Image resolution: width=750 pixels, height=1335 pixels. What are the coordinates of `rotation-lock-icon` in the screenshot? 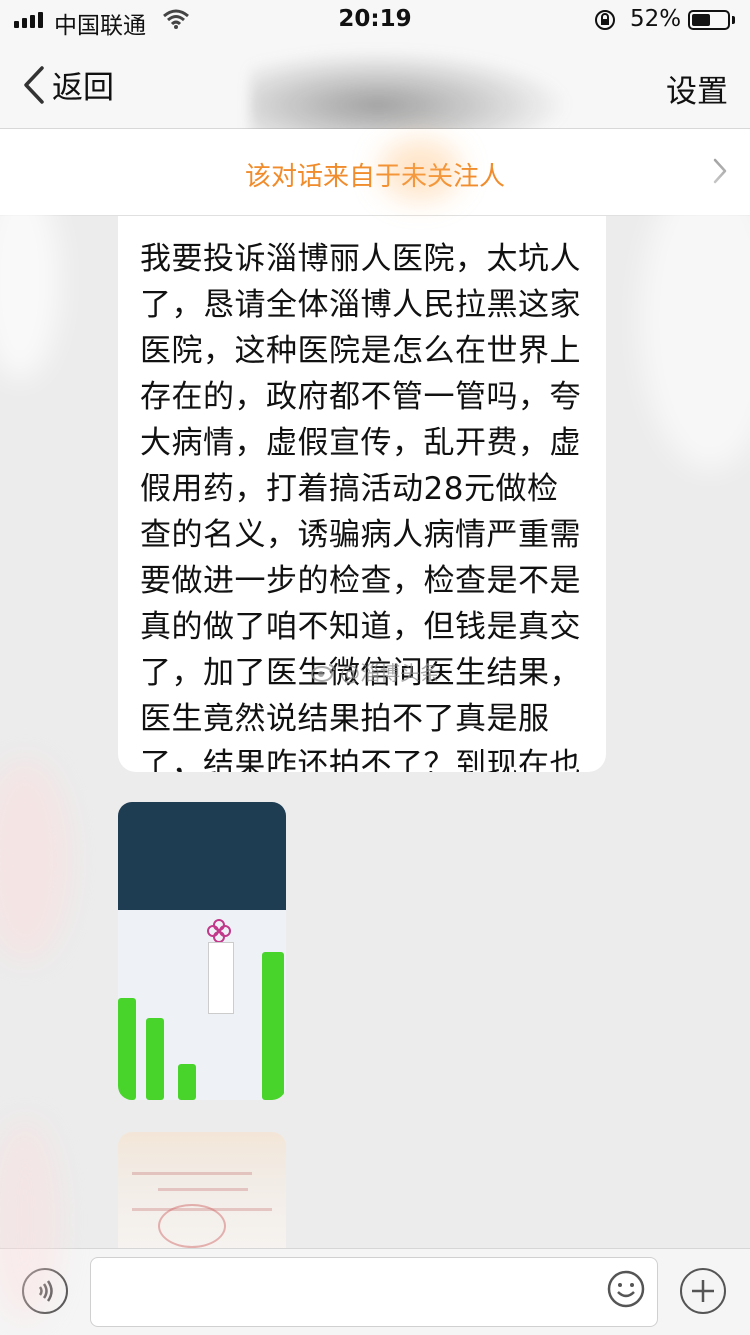 It's located at (605, 20).